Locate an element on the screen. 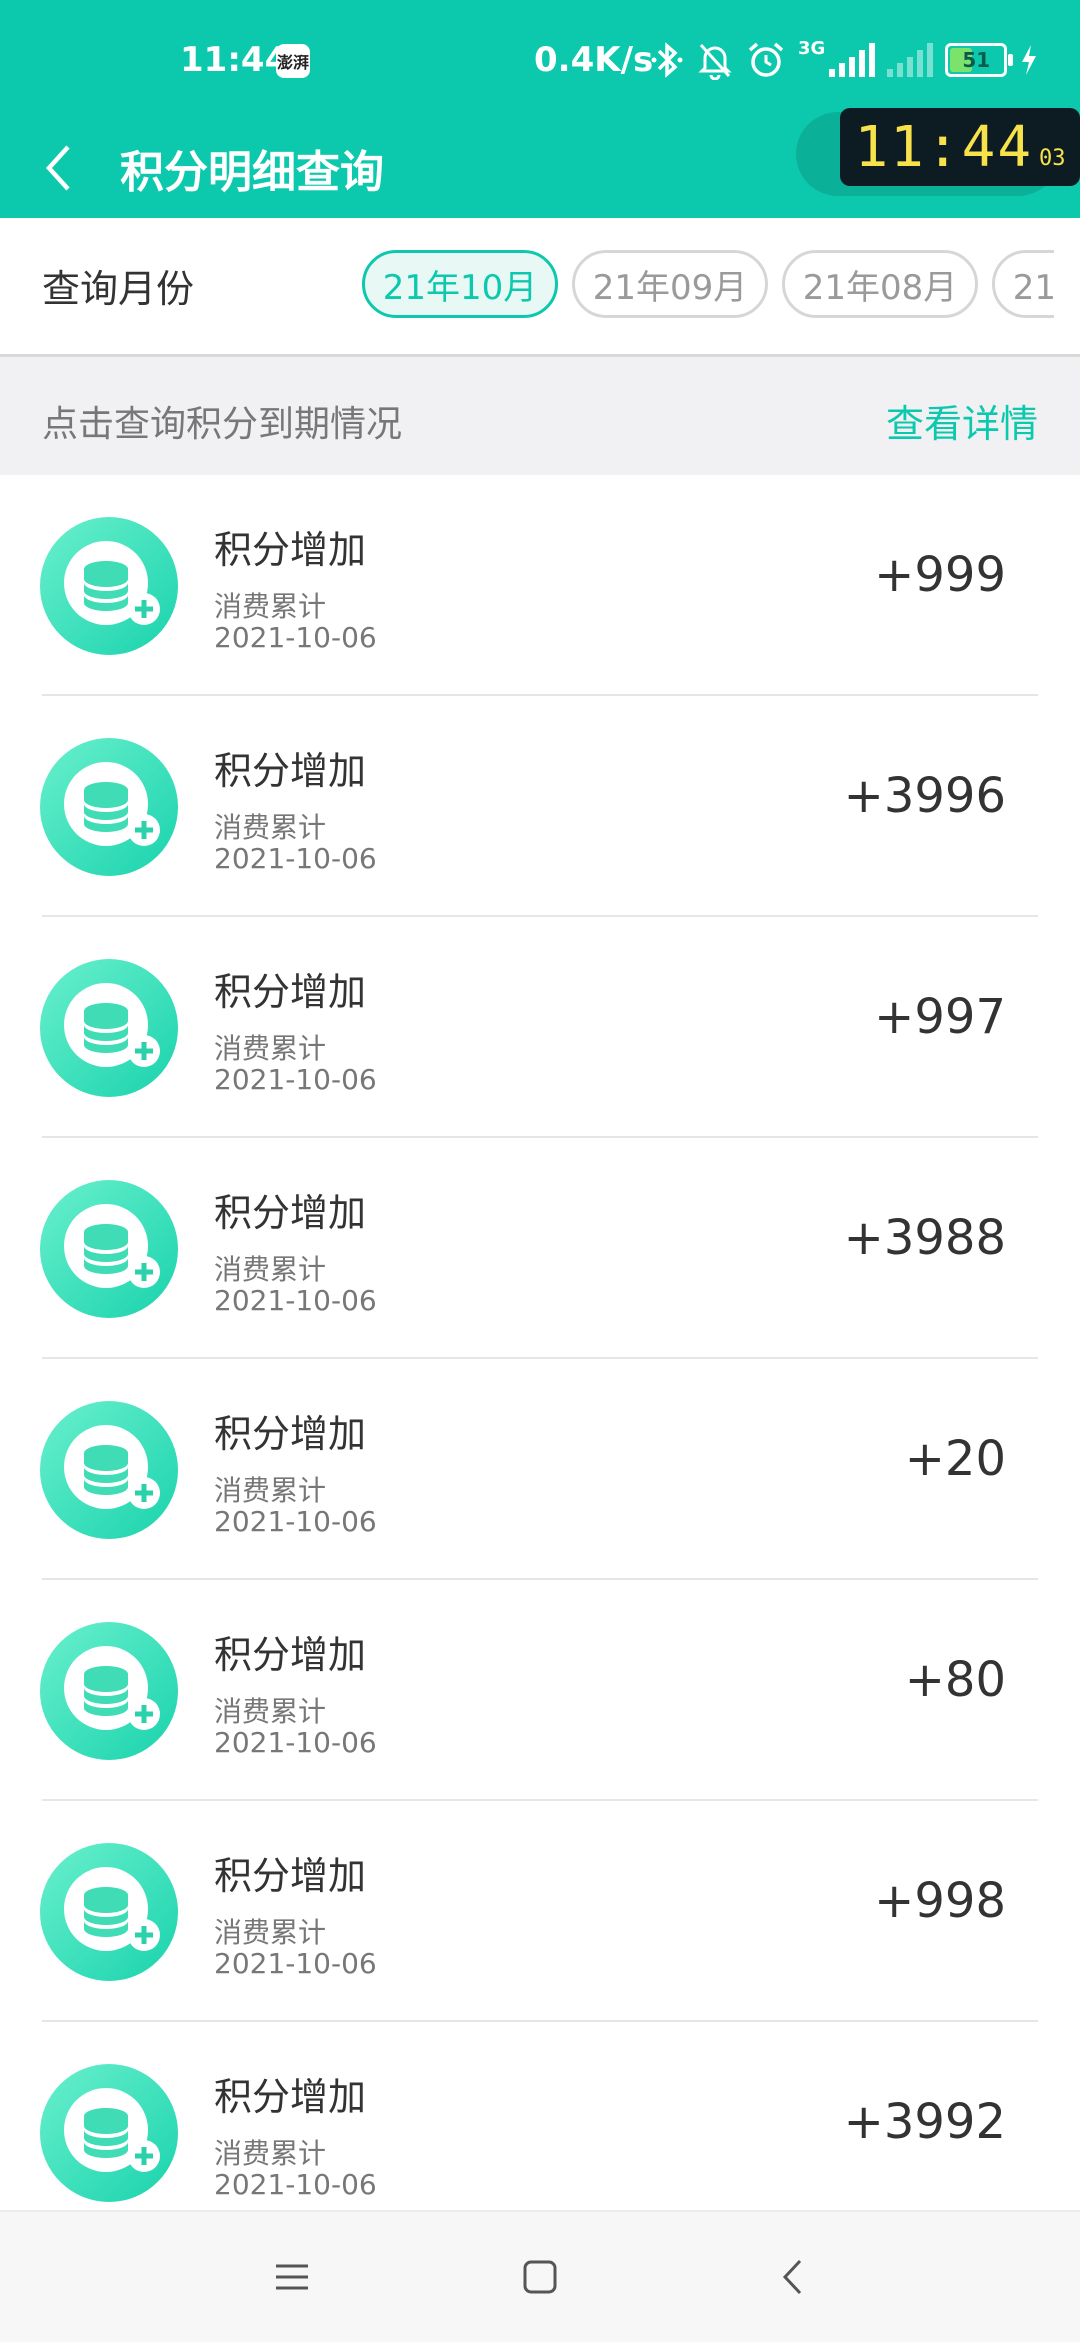 This screenshot has height=2342, width=1080. menu-icon is located at coordinates (292, 2277).